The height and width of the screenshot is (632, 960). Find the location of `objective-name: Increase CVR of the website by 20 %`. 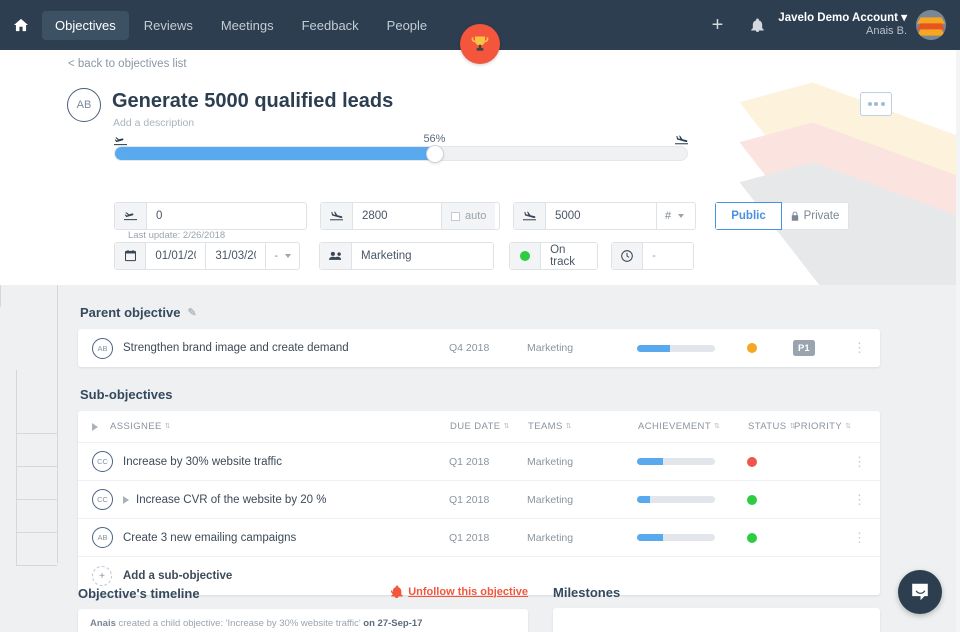

objective-name: Increase CVR of the website by 20 % is located at coordinates (286, 500).